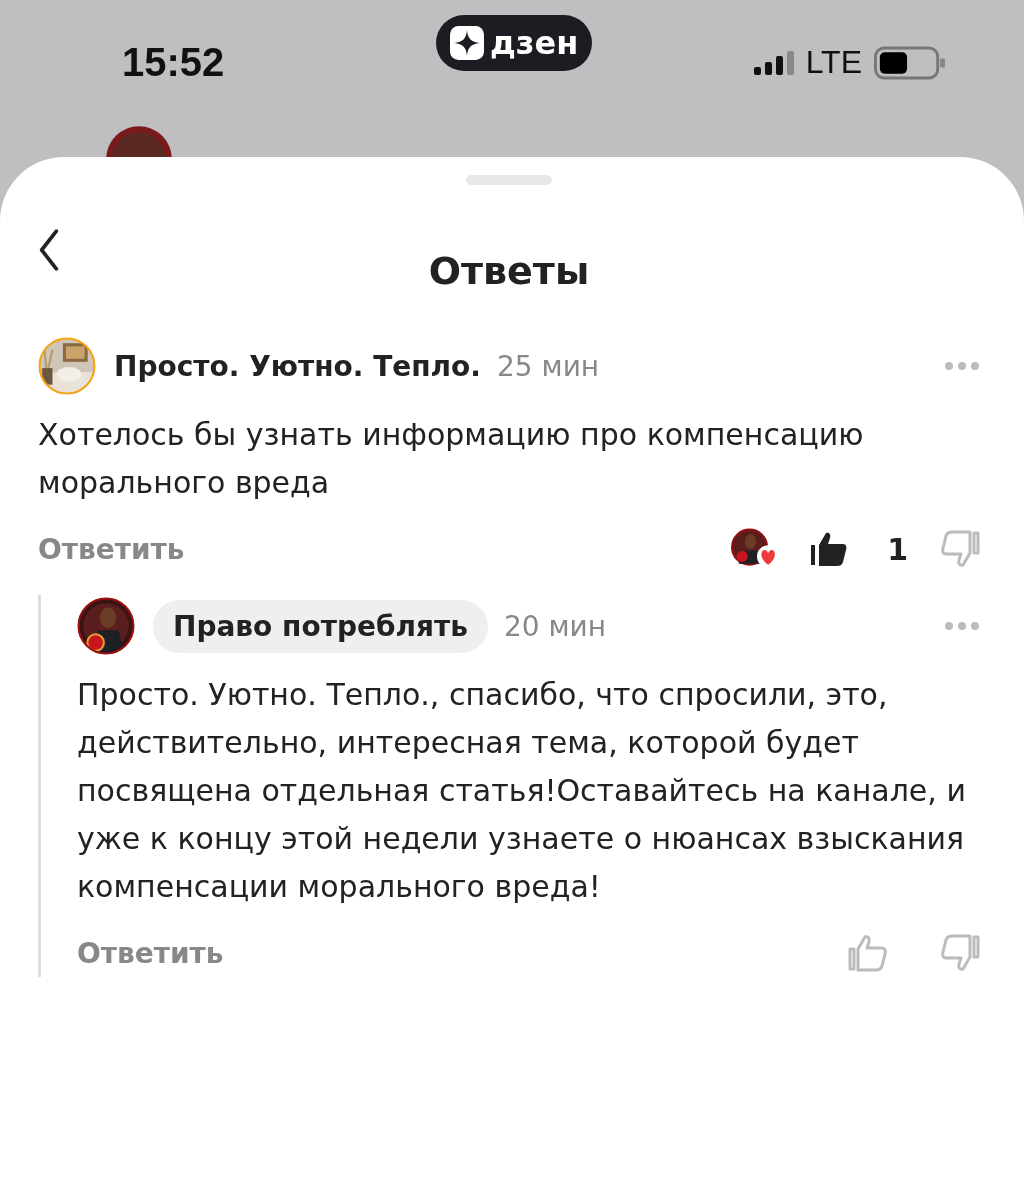 This screenshot has width=1024, height=1200. I want to click on network-label: LTE, so click(833, 62).